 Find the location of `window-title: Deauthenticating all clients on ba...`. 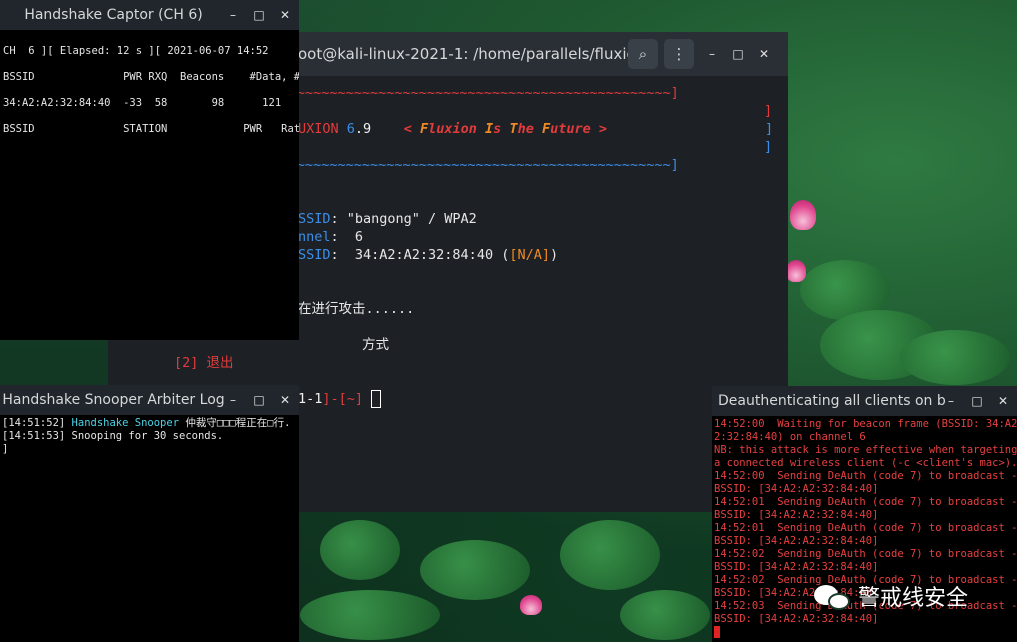

window-title: Deauthenticating all clients on ba... is located at coordinates (831, 401).